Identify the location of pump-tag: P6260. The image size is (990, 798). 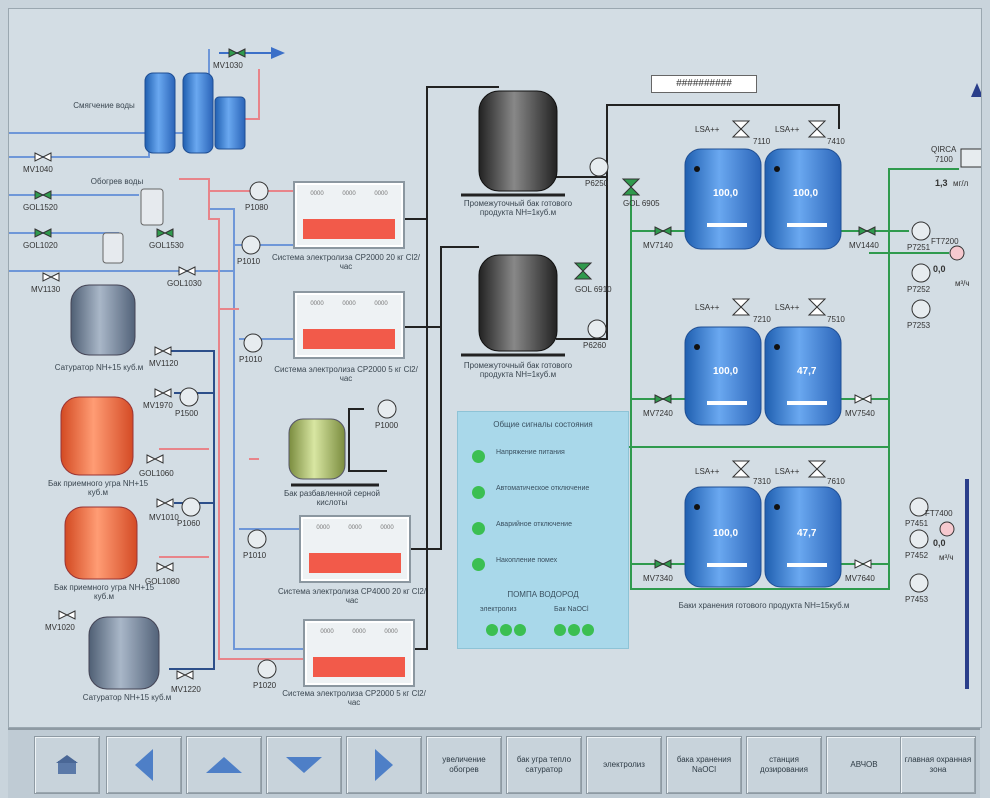
(595, 345).